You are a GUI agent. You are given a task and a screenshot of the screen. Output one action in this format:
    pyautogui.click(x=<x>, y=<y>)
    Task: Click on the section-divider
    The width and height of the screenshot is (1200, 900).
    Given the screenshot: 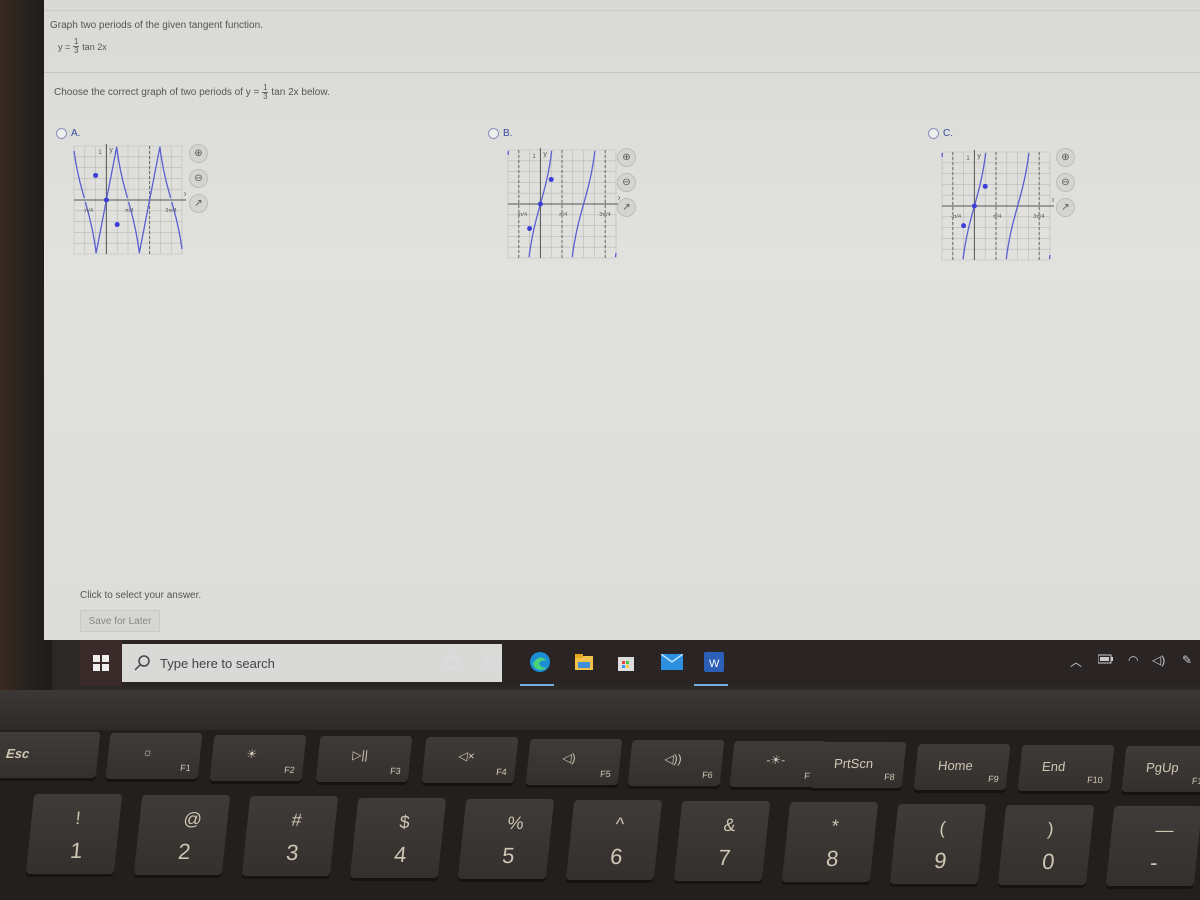 What is the action you would take?
    pyautogui.click(x=622, y=72)
    